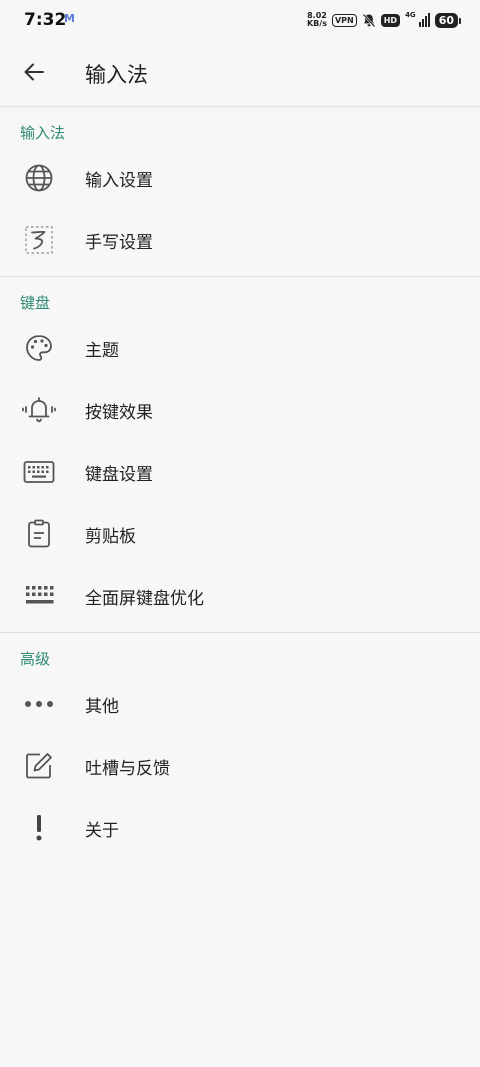  I want to click on settings-item-label: 输入设置, so click(119, 180).